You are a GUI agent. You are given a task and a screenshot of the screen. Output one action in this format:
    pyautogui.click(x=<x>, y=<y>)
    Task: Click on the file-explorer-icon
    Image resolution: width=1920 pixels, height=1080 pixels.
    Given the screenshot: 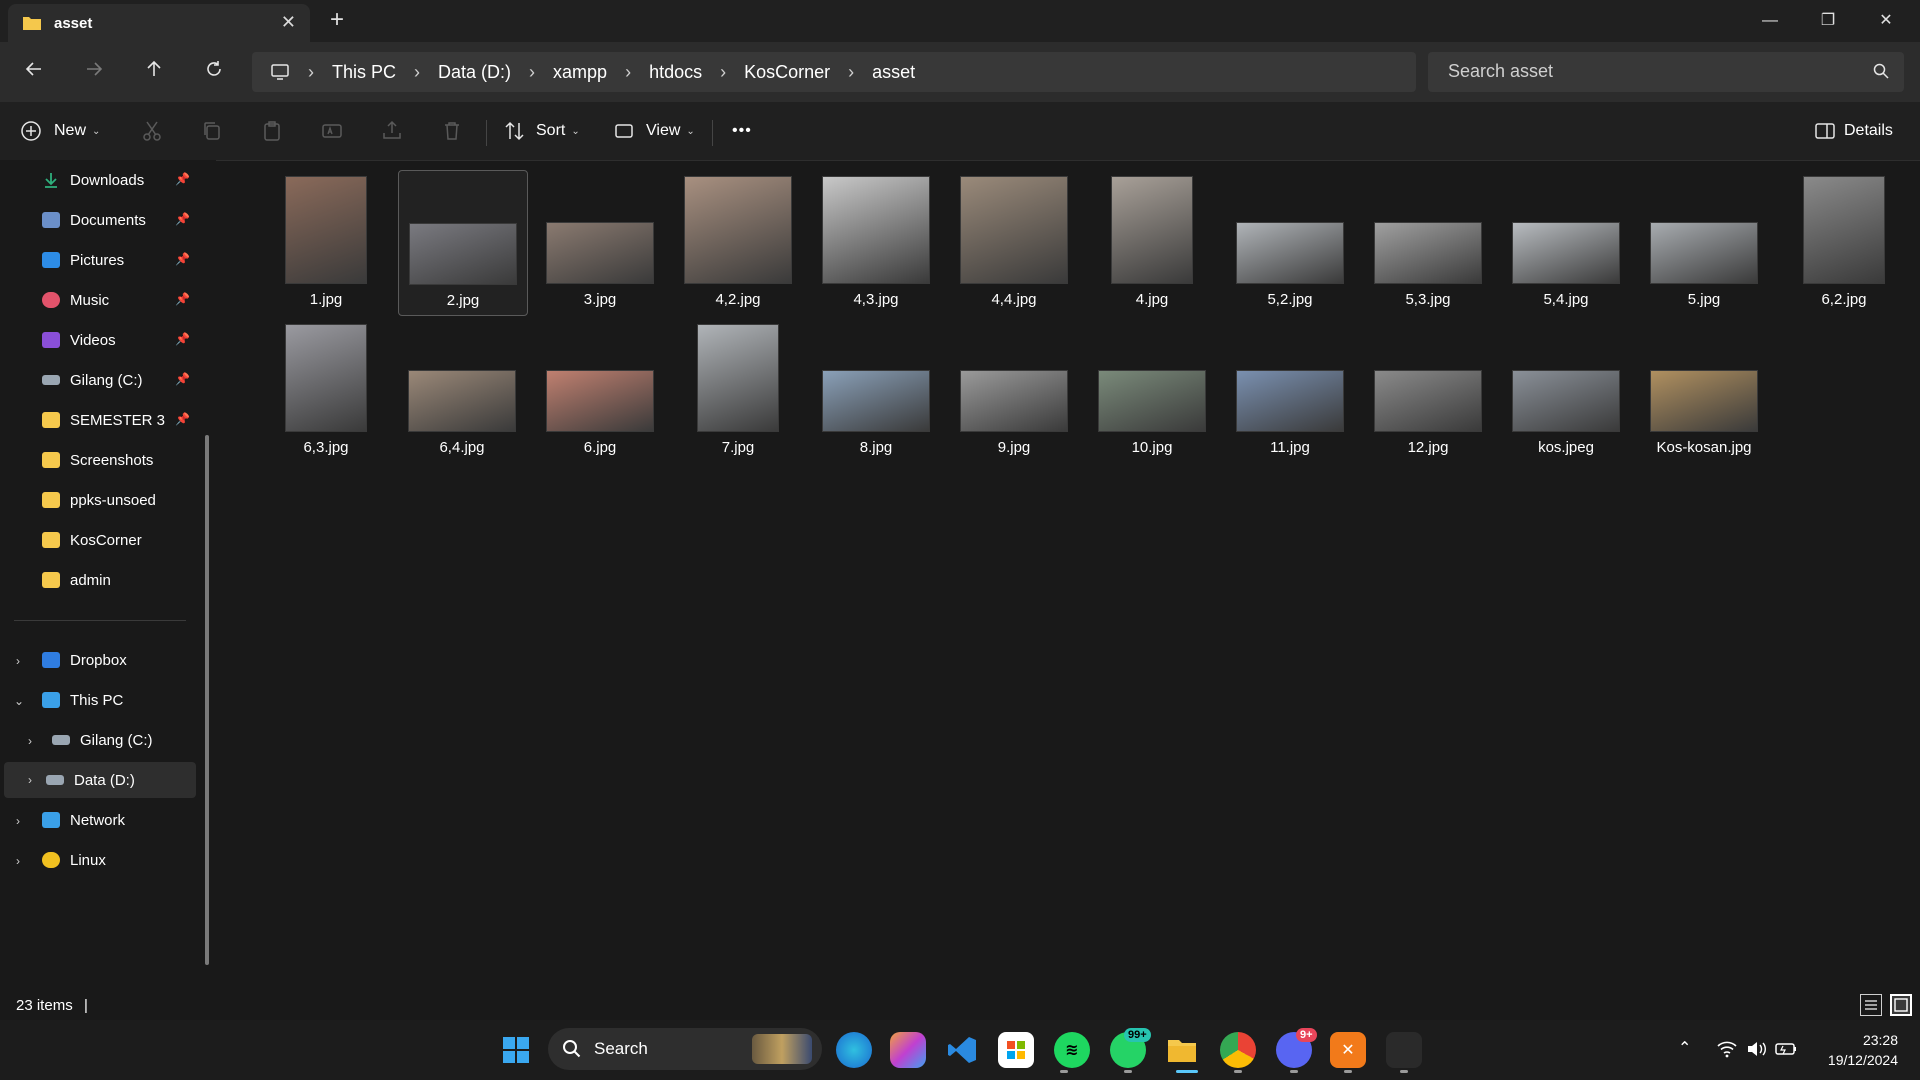 What is the action you would take?
    pyautogui.click(x=1182, y=1050)
    